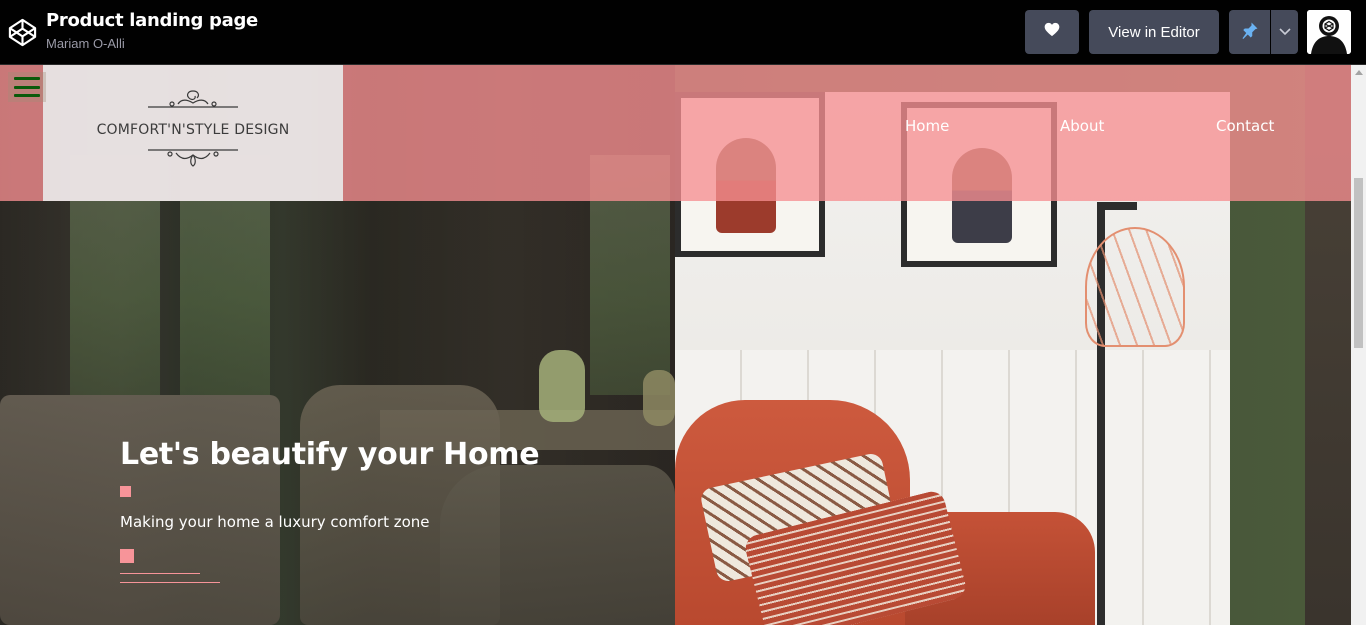 The height and width of the screenshot is (625, 1366). Describe the element at coordinates (85, 43) in the screenshot. I see `pen-author: Mariam O-Alli` at that location.